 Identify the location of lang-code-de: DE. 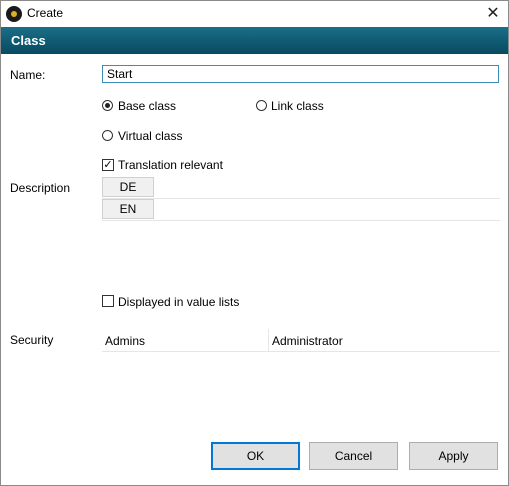
(128, 187).